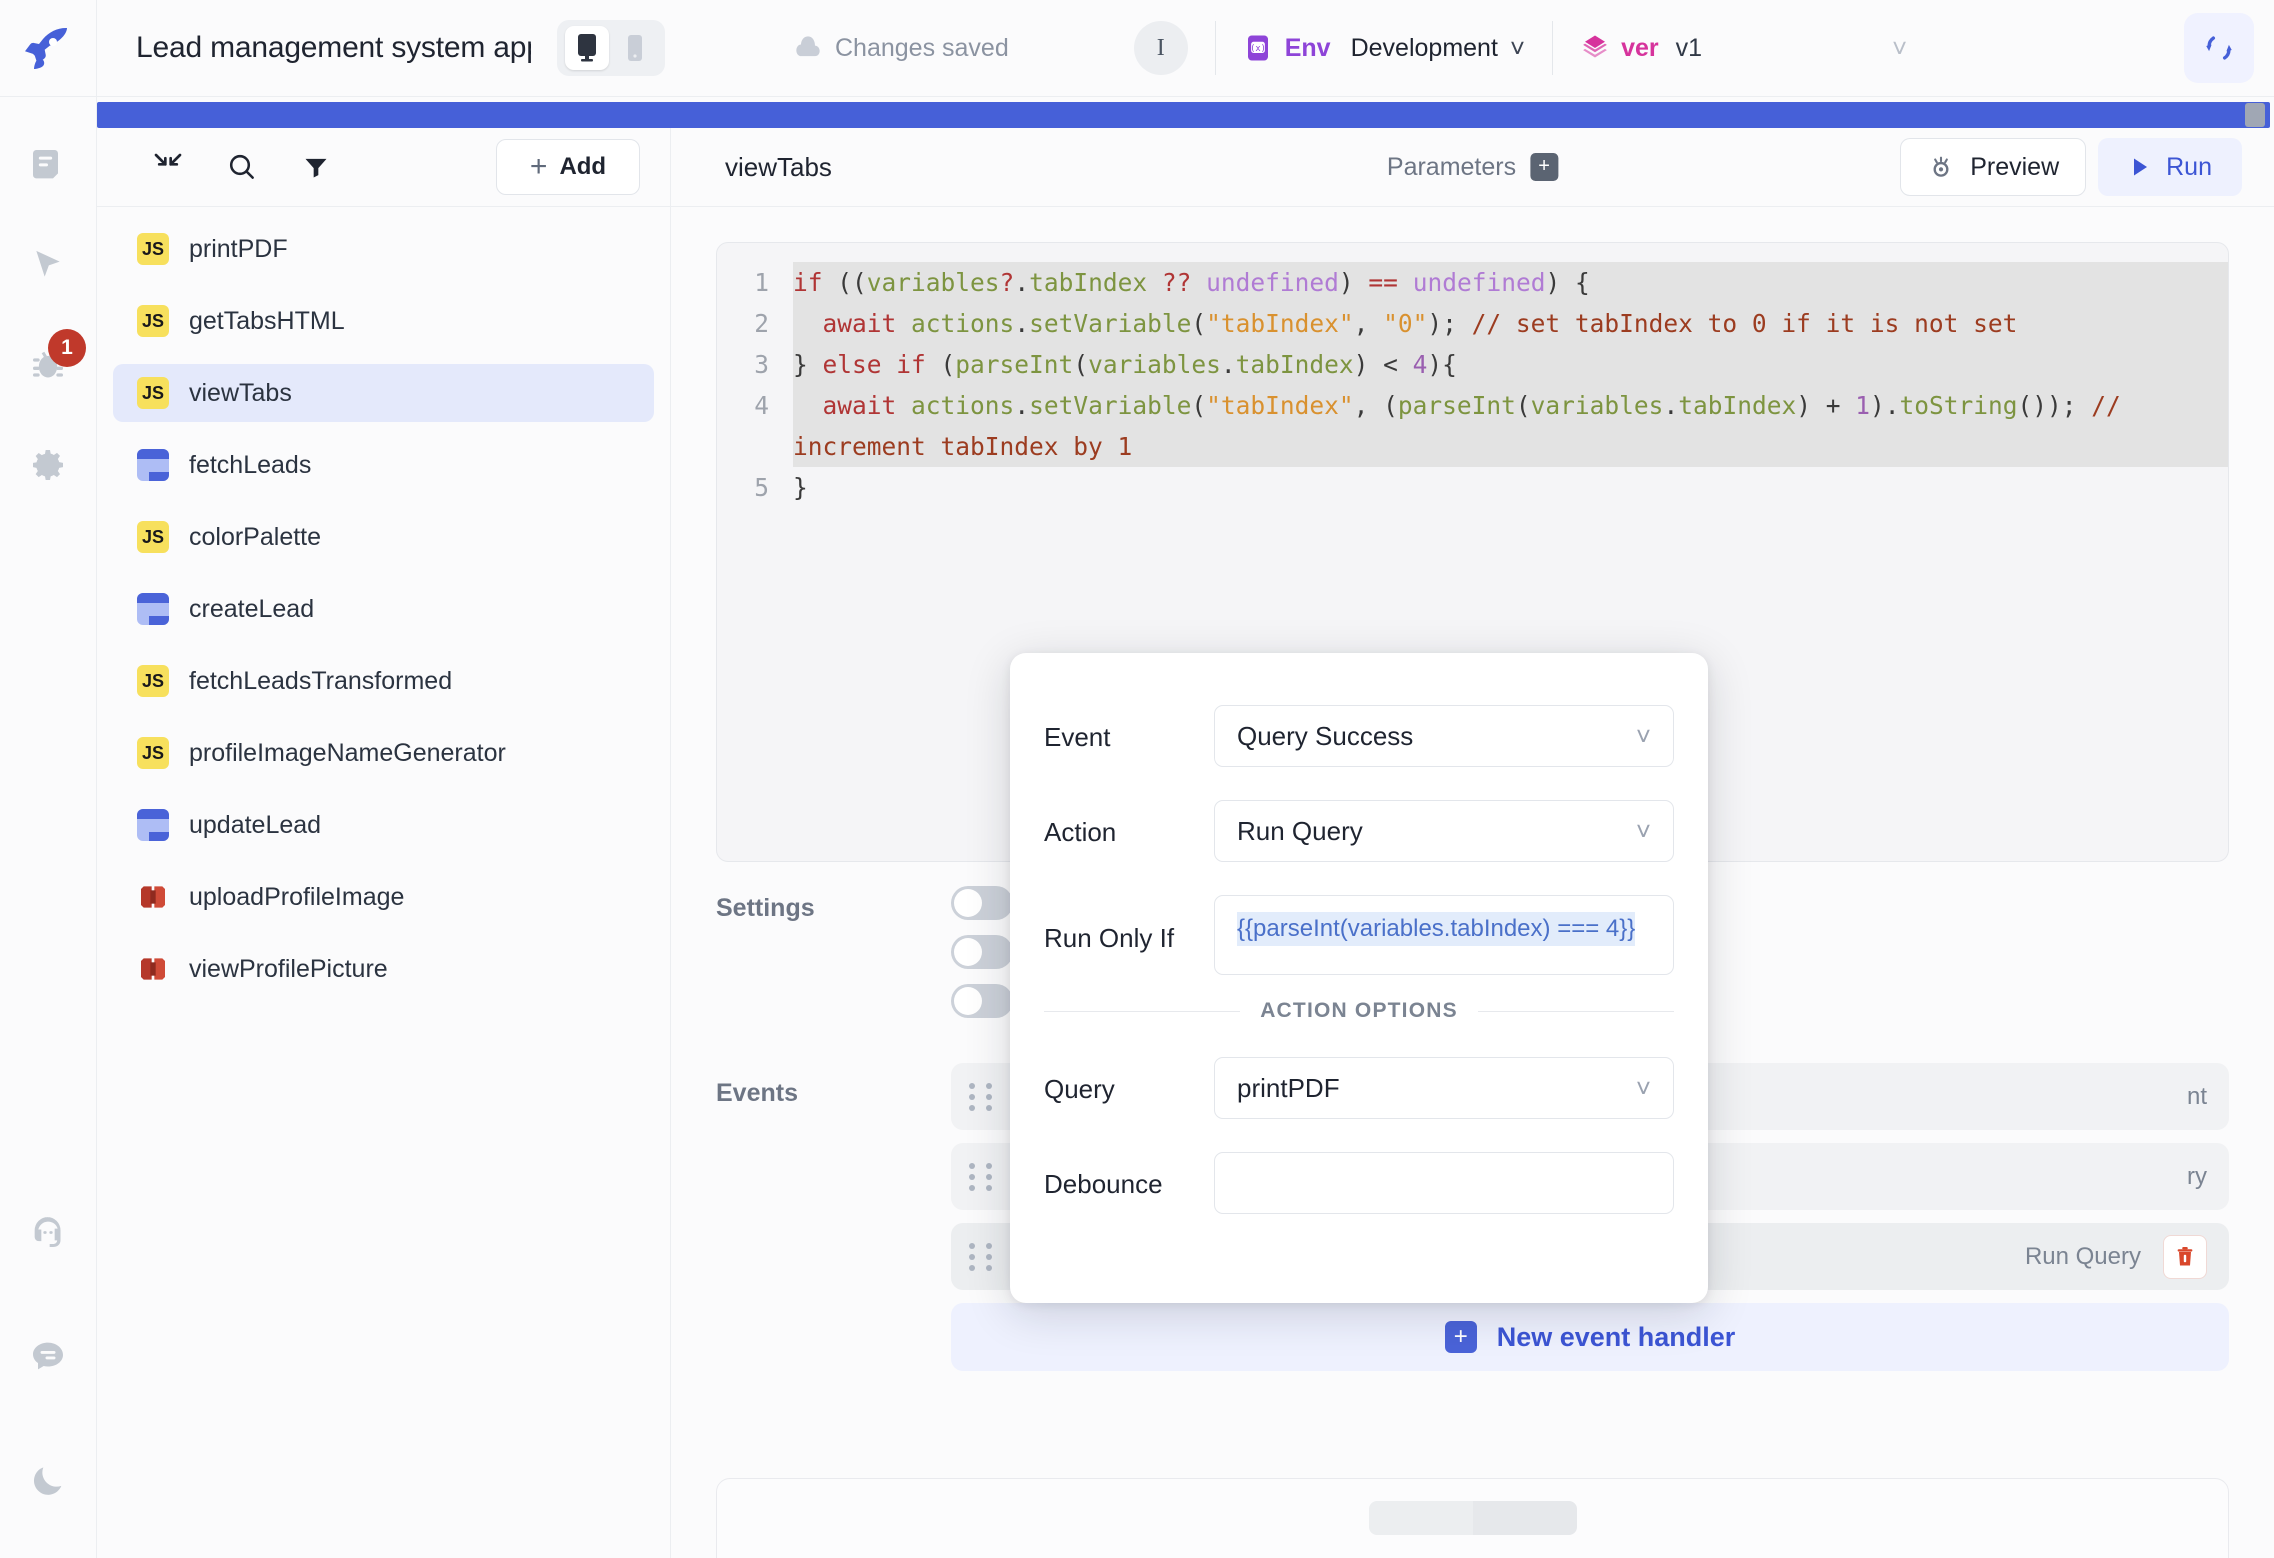 The height and width of the screenshot is (1558, 2274). What do you see at coordinates (48, 48) in the screenshot?
I see `logo-cell` at bounding box center [48, 48].